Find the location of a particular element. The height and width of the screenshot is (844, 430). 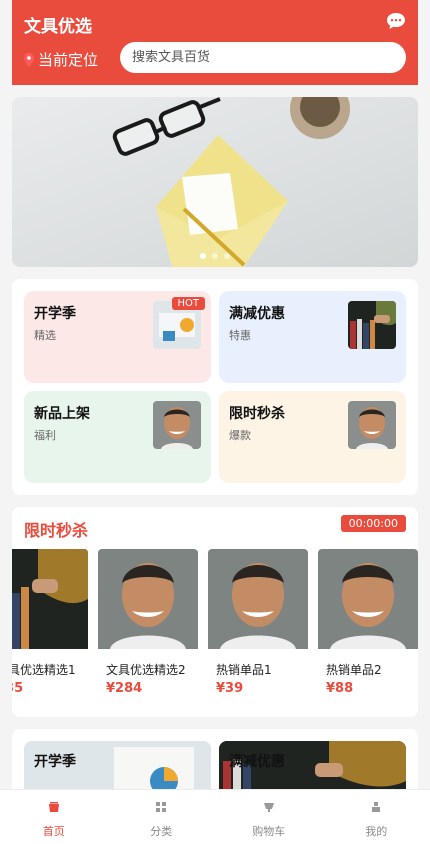

chat-bubble-icon is located at coordinates (396, 21).